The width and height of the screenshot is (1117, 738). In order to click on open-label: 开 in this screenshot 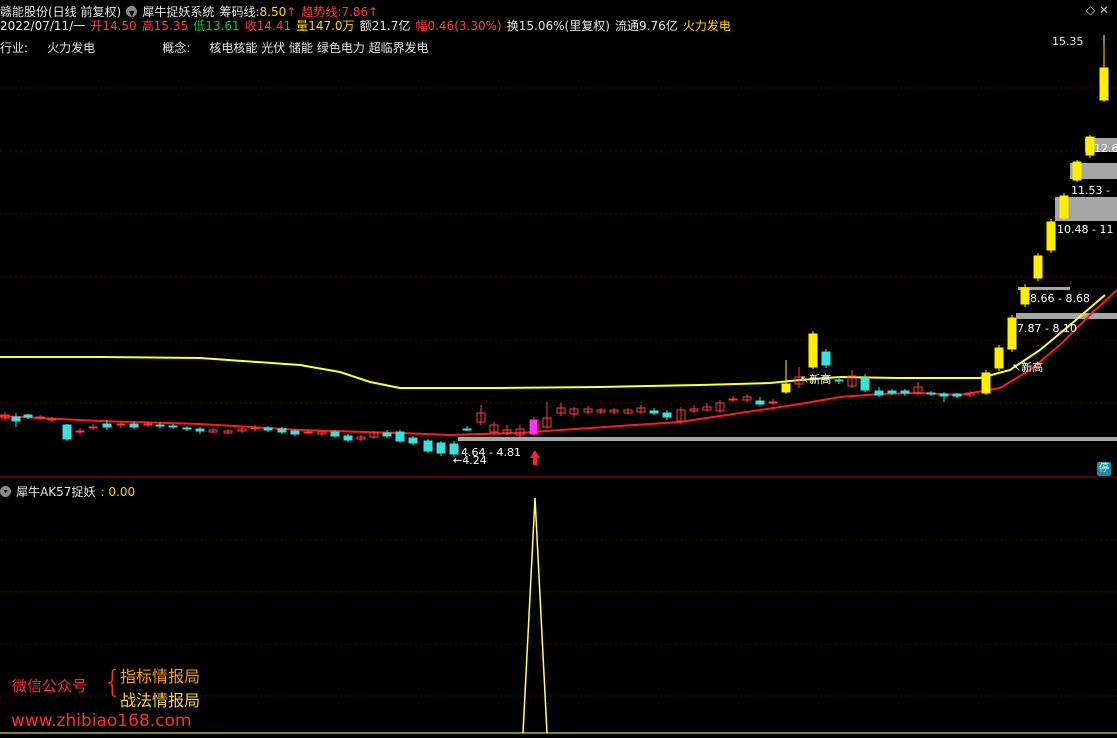, I will do `click(96, 26)`.